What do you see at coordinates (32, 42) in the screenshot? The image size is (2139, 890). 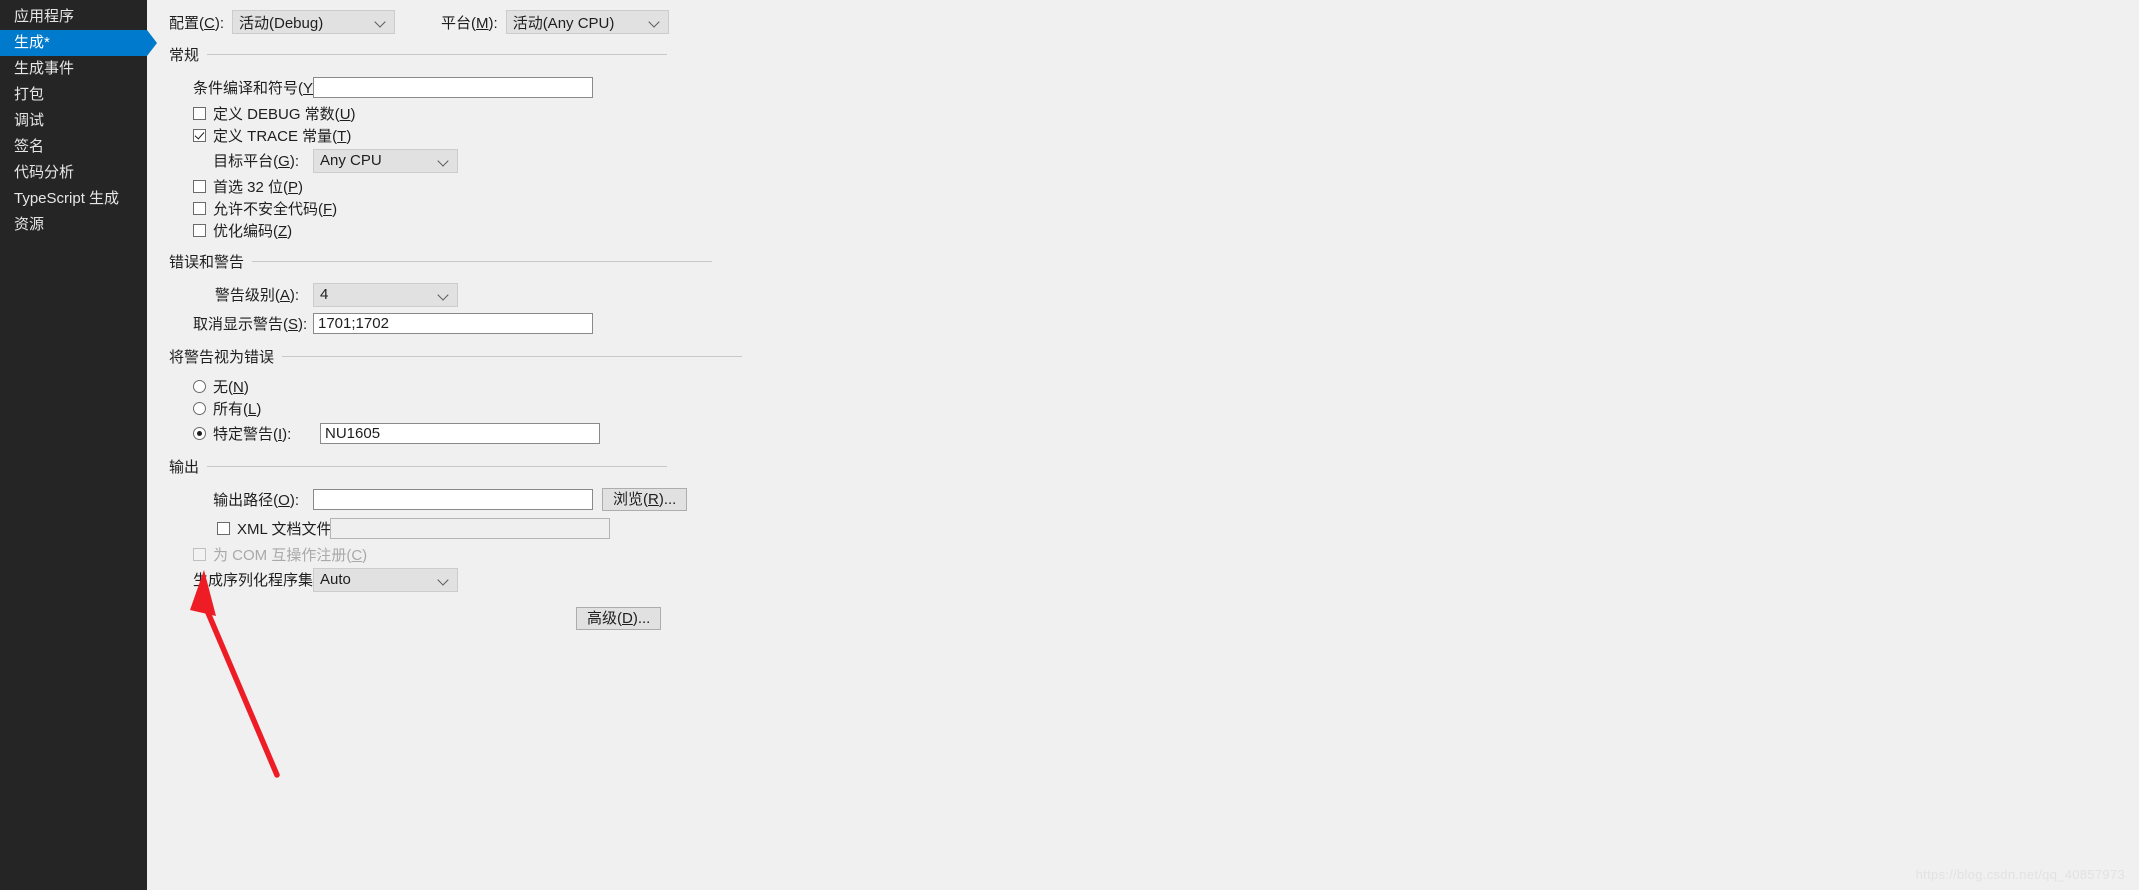 I see `sidebar-item-label: 生成*` at bounding box center [32, 42].